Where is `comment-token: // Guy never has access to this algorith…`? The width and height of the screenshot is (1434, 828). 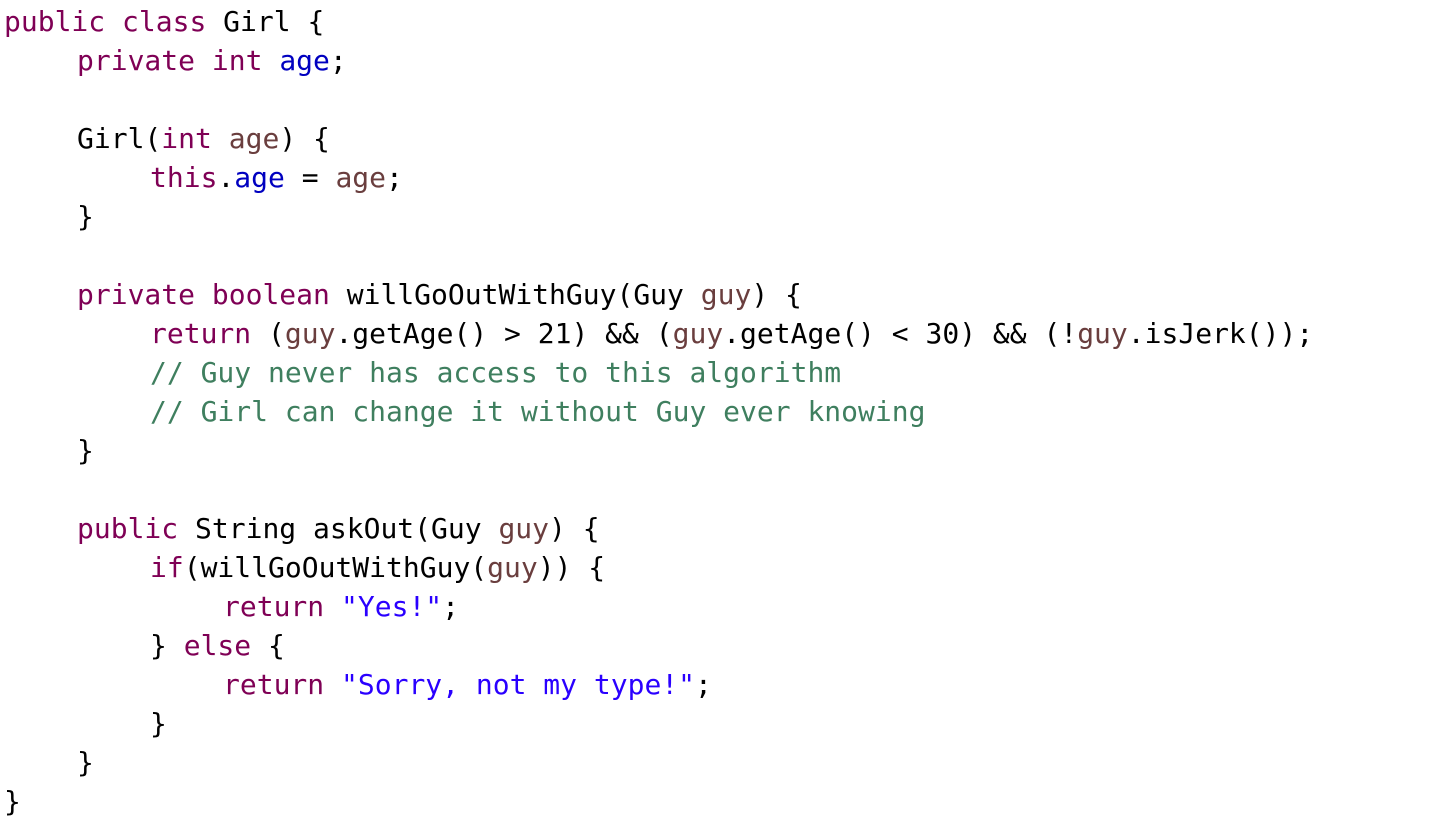 comment-token: // Guy never has access to this algorith… is located at coordinates (496, 372).